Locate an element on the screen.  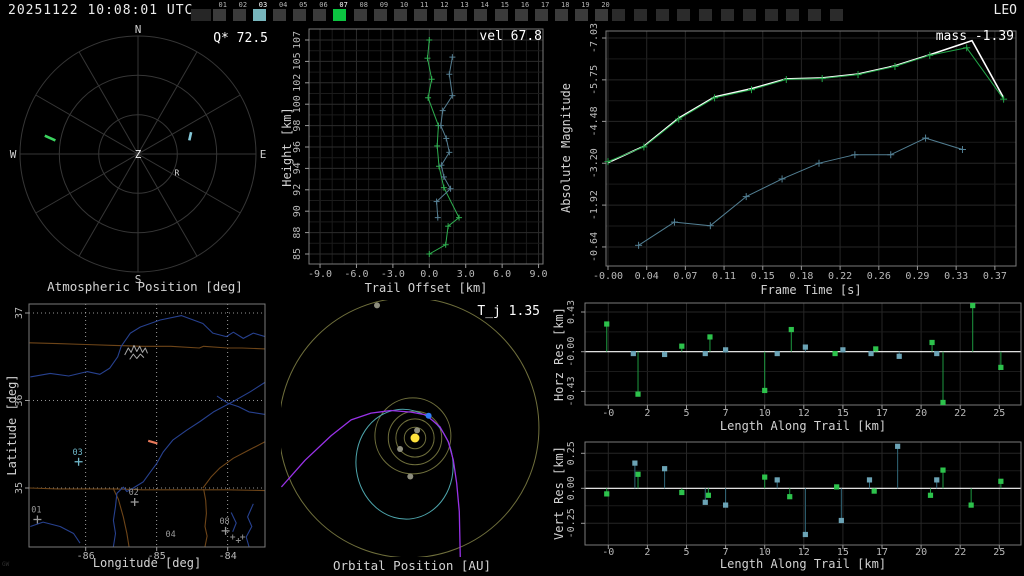
svg-text: 0.25 is located at coordinates (571, 453).